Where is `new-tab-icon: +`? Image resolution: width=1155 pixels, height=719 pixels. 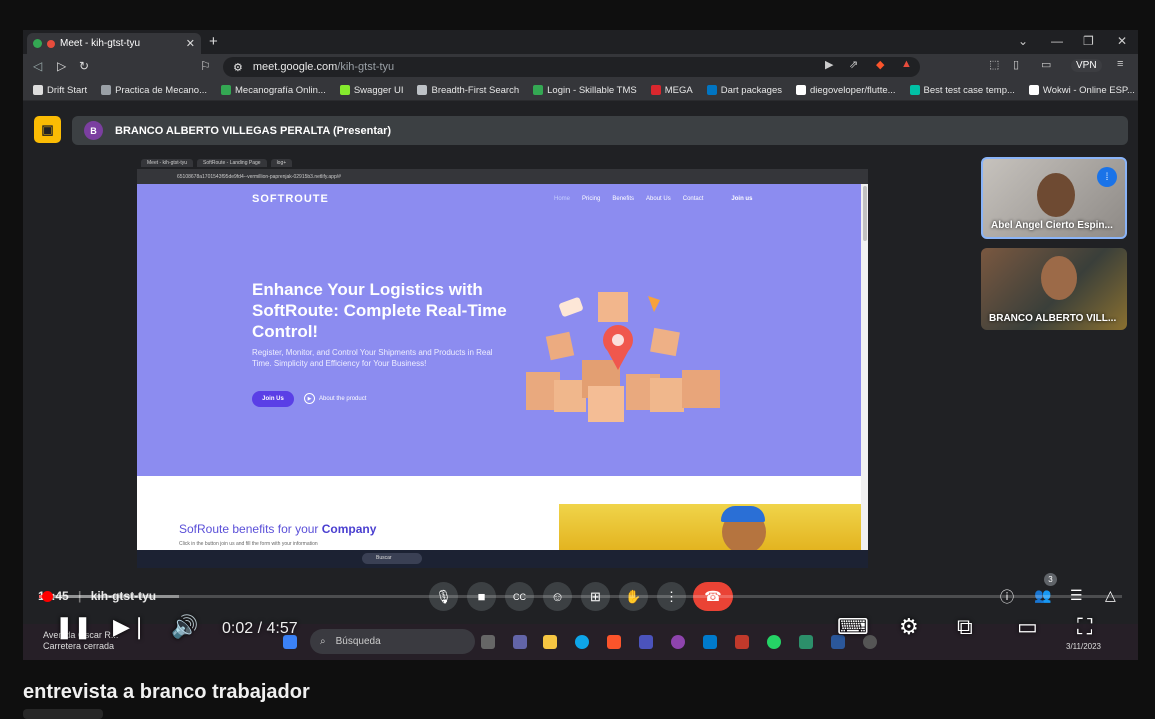
new-tab-icon: + is located at coordinates (213, 41).